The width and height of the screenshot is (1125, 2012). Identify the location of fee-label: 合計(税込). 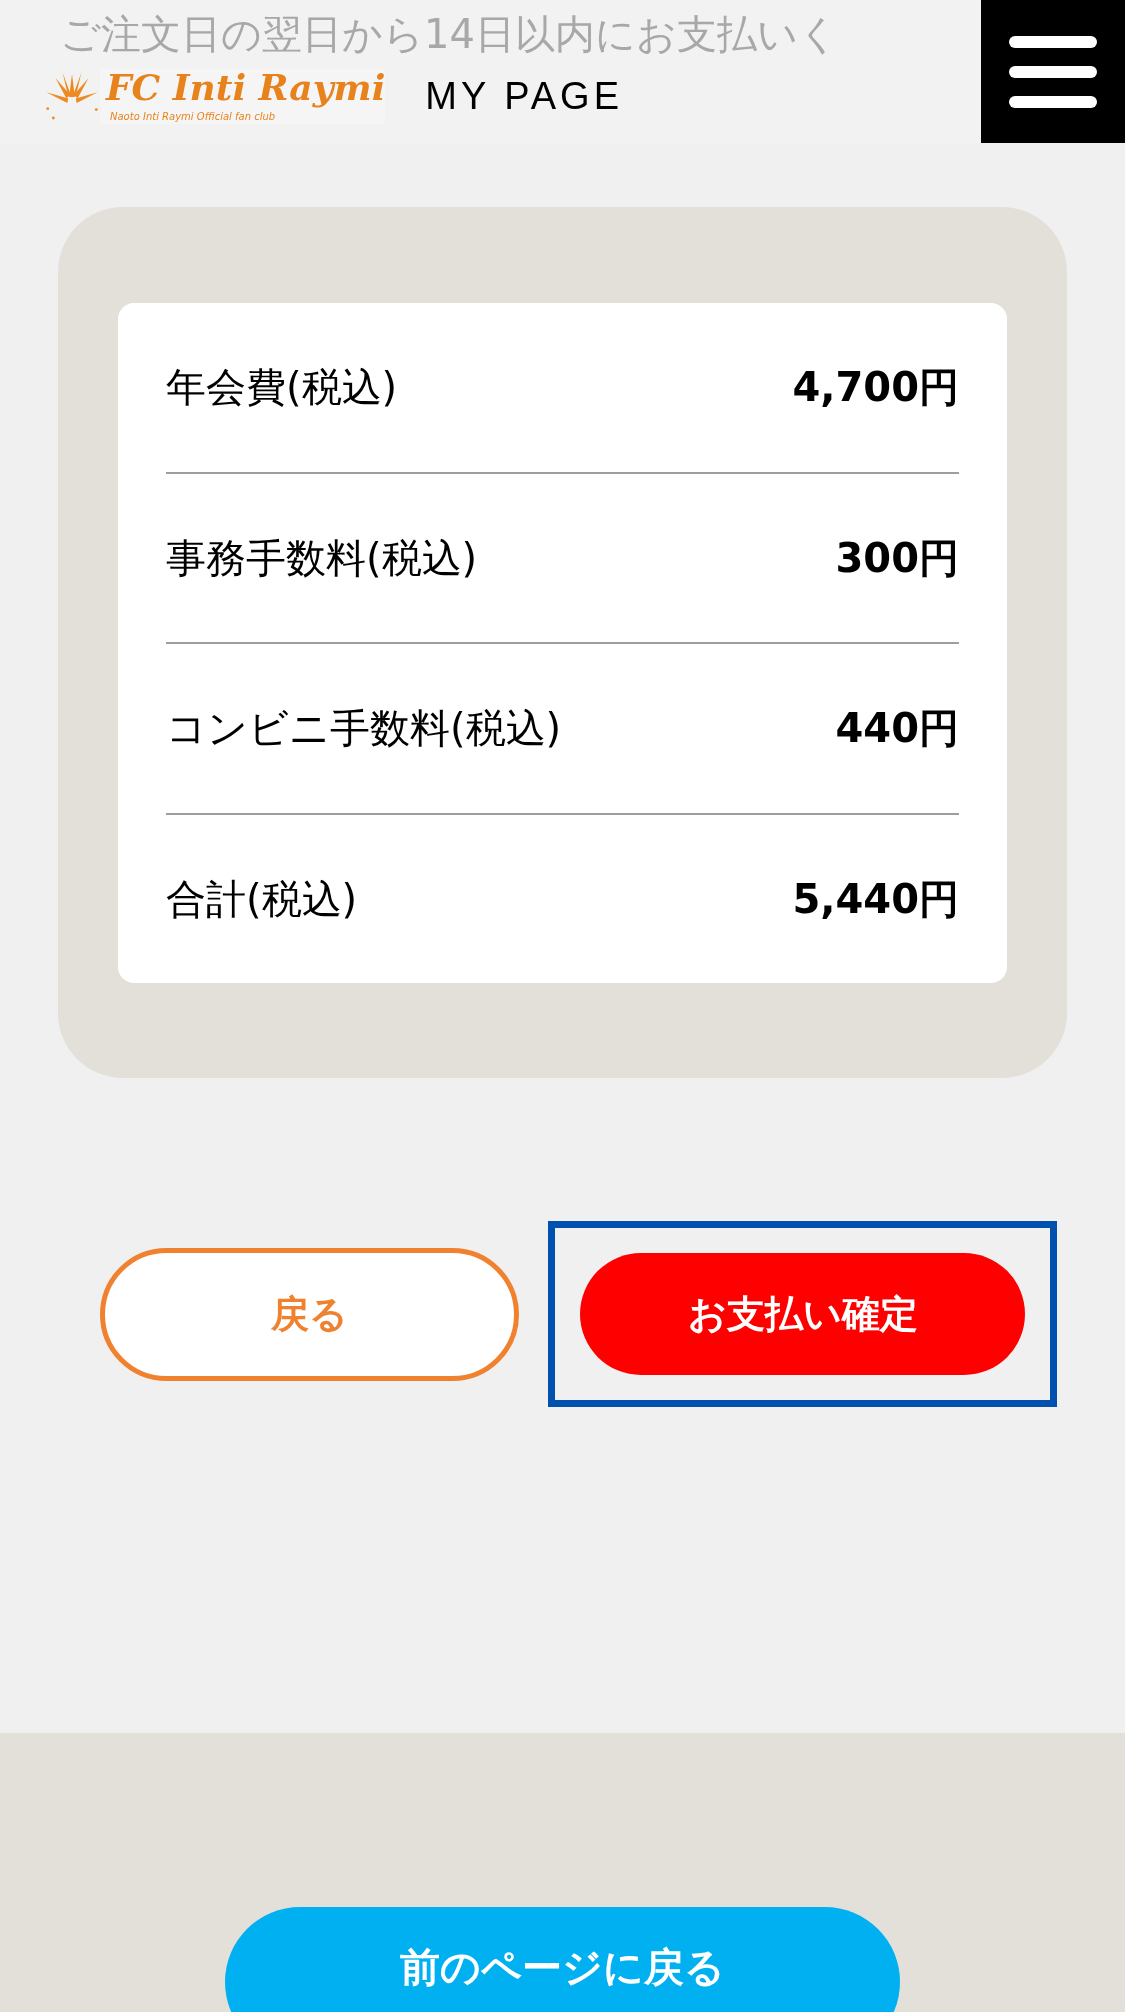
(262, 899).